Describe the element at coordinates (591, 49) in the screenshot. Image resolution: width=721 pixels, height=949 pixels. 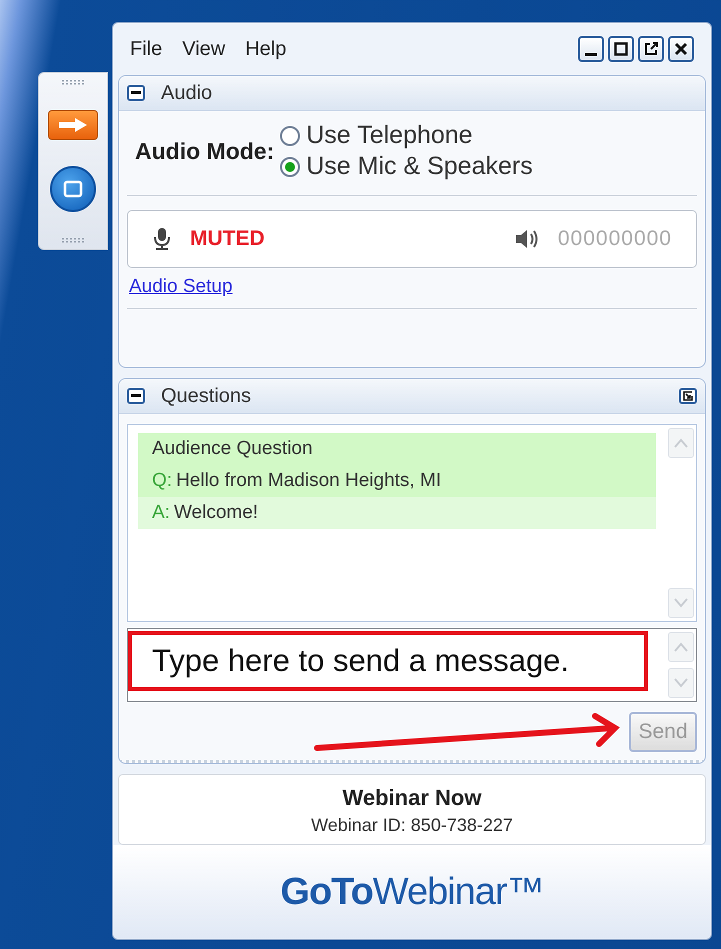
I see `minimize-button` at that location.